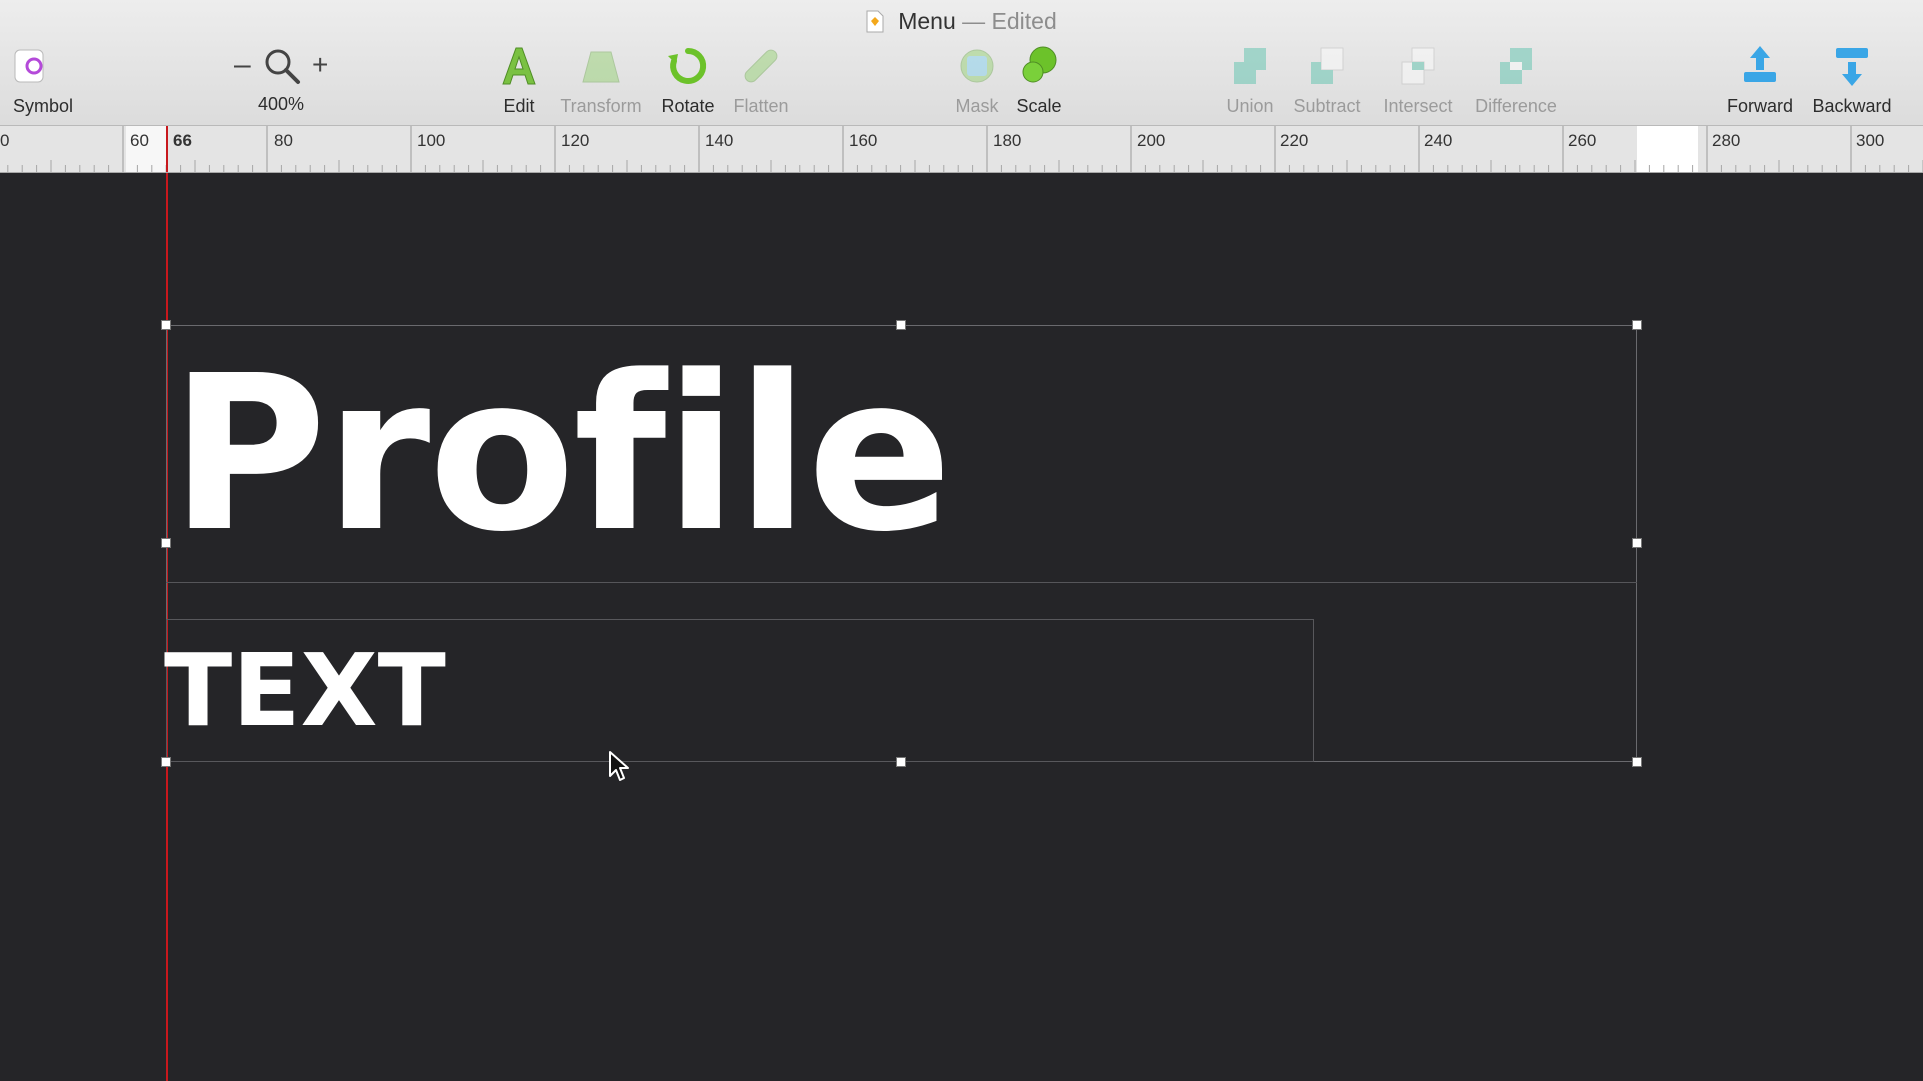 The height and width of the screenshot is (1081, 1923). I want to click on ruler-label: 180, so click(1007, 140).